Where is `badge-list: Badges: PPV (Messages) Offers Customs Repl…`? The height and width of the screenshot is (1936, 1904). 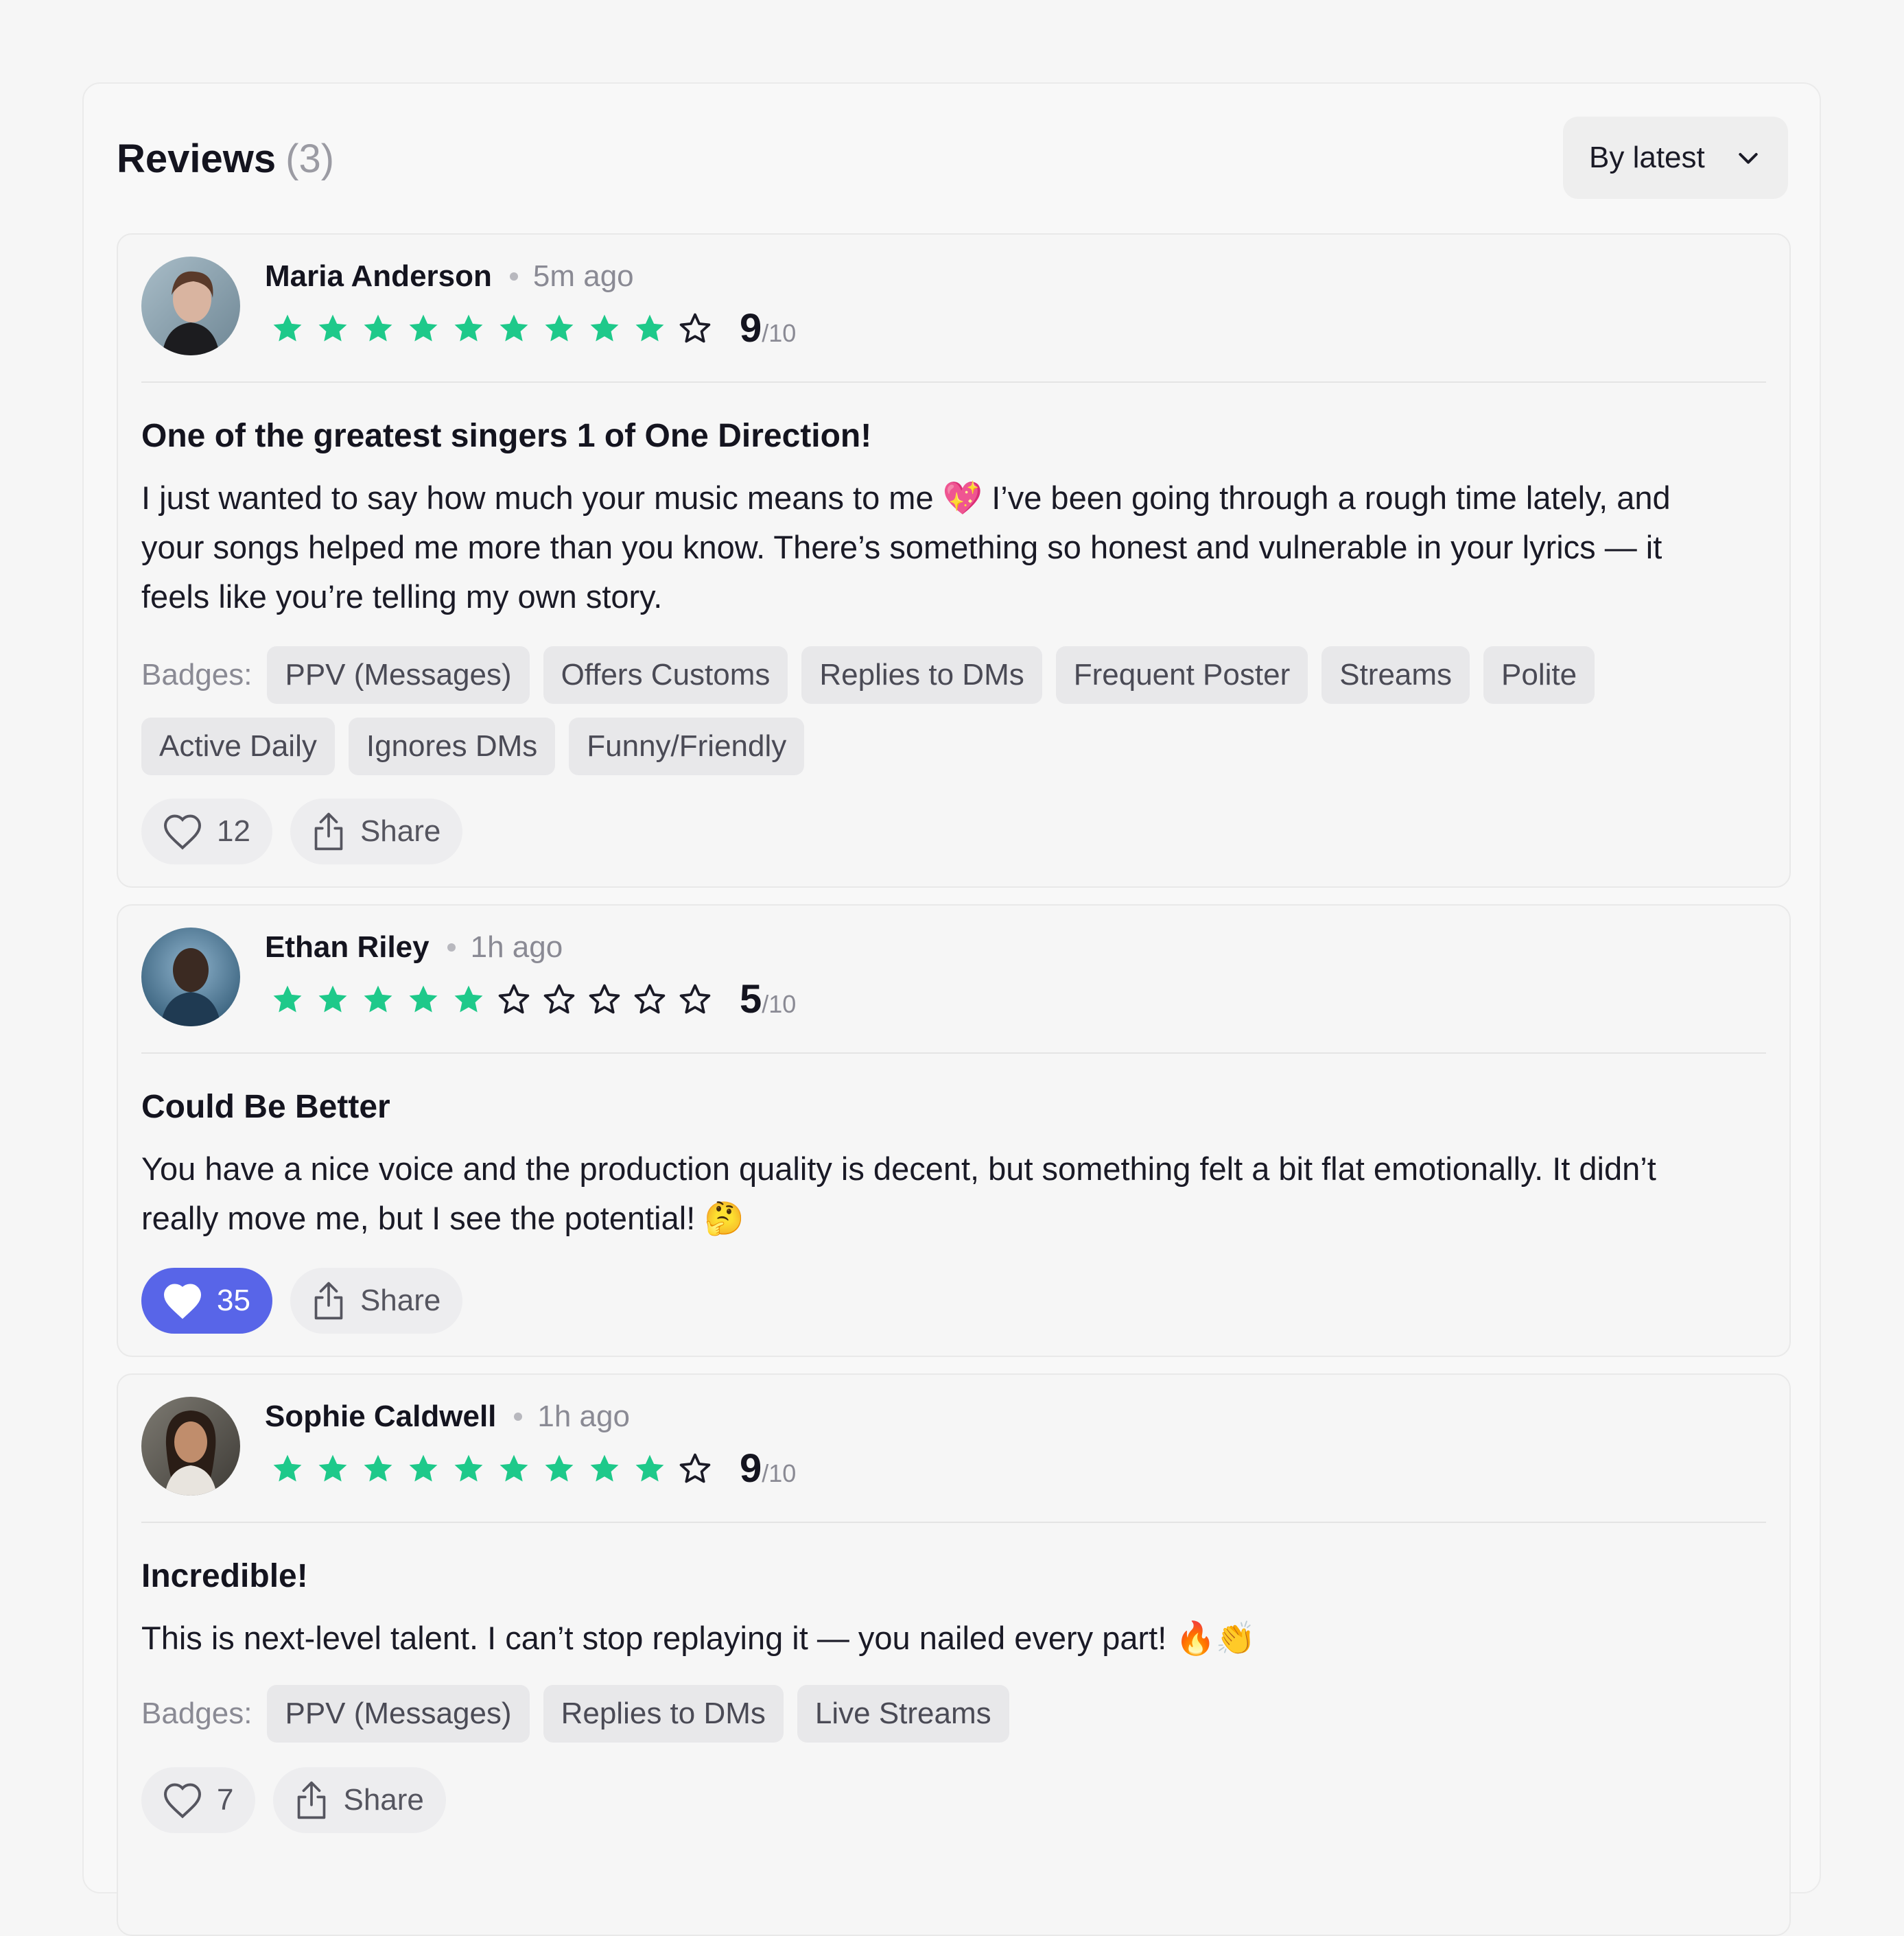 badge-list: Badges: PPV (Messages) Offers Customs Repl… is located at coordinates (953, 710).